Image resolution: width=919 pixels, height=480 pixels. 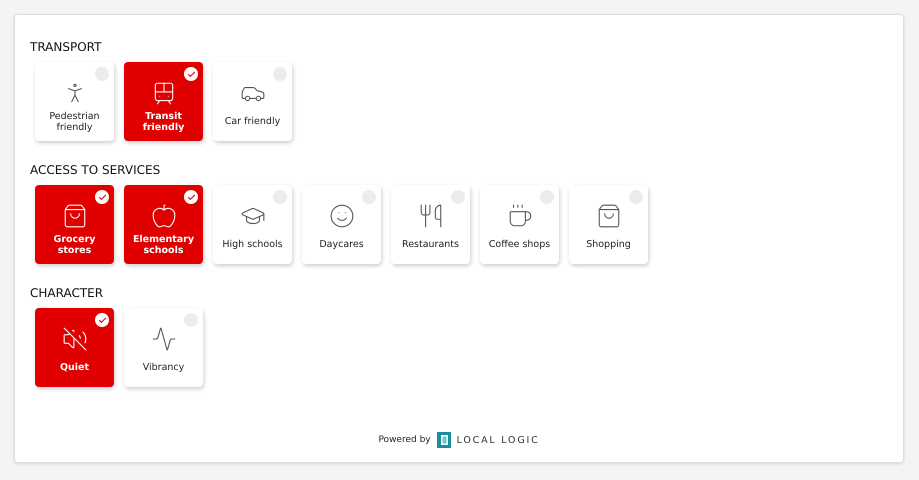 What do you see at coordinates (252, 101) in the screenshot?
I see `category-tile: Car friendly` at bounding box center [252, 101].